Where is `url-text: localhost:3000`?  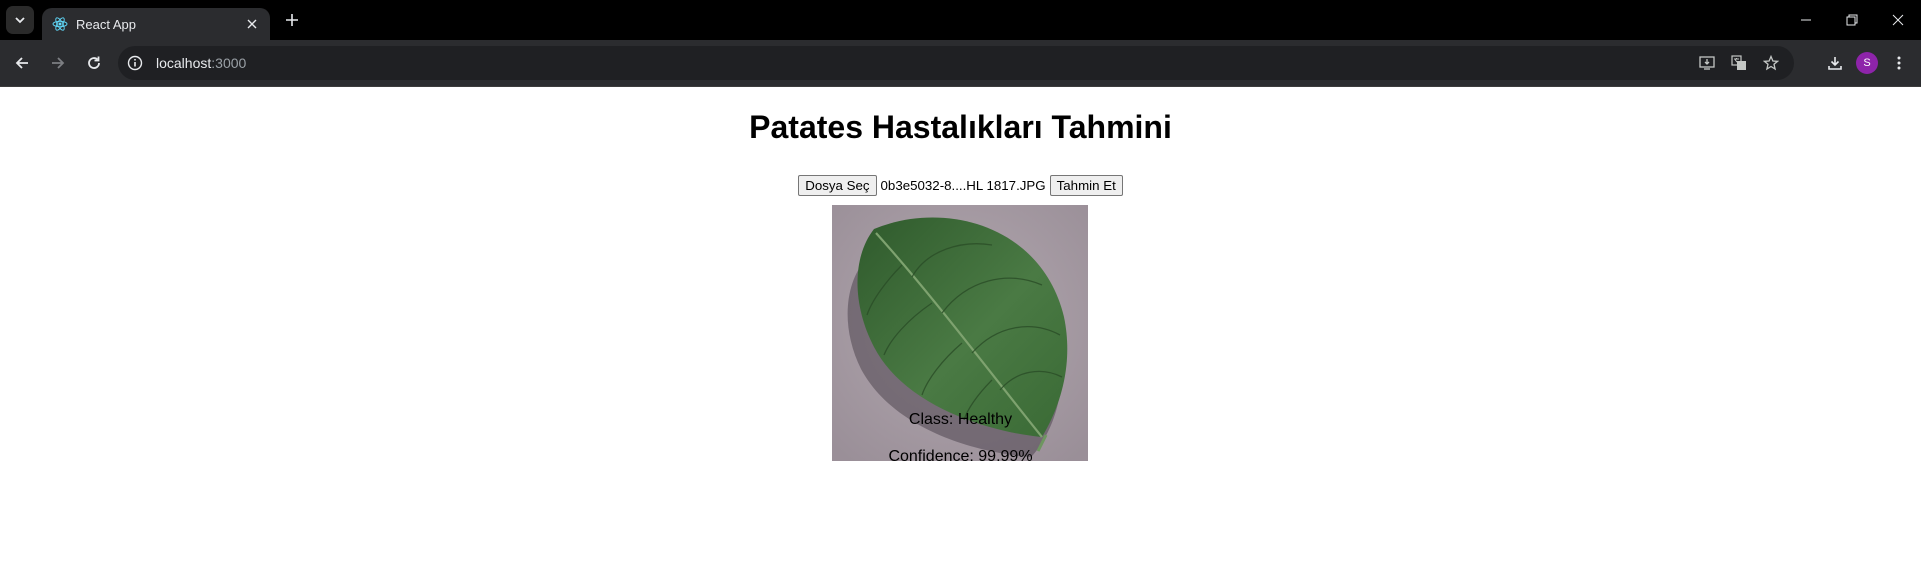
url-text: localhost:3000 is located at coordinates (201, 63).